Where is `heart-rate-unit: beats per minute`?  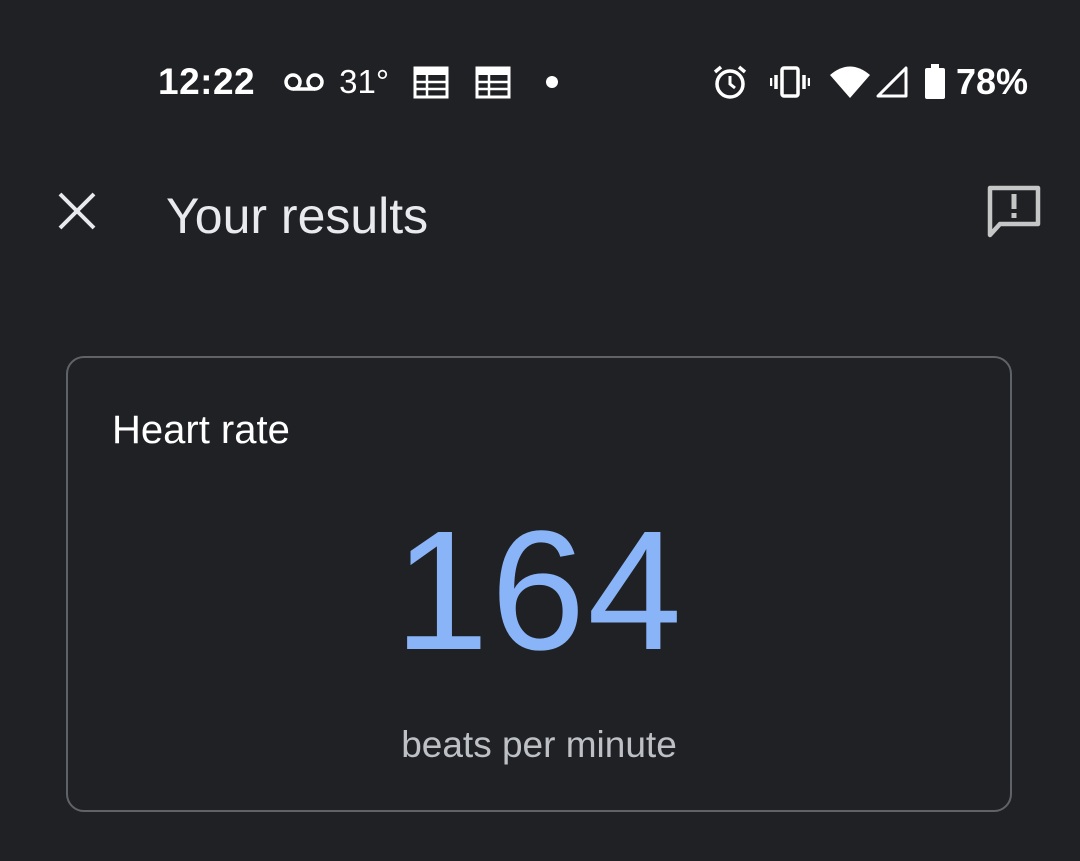 heart-rate-unit: beats per minute is located at coordinates (539, 744).